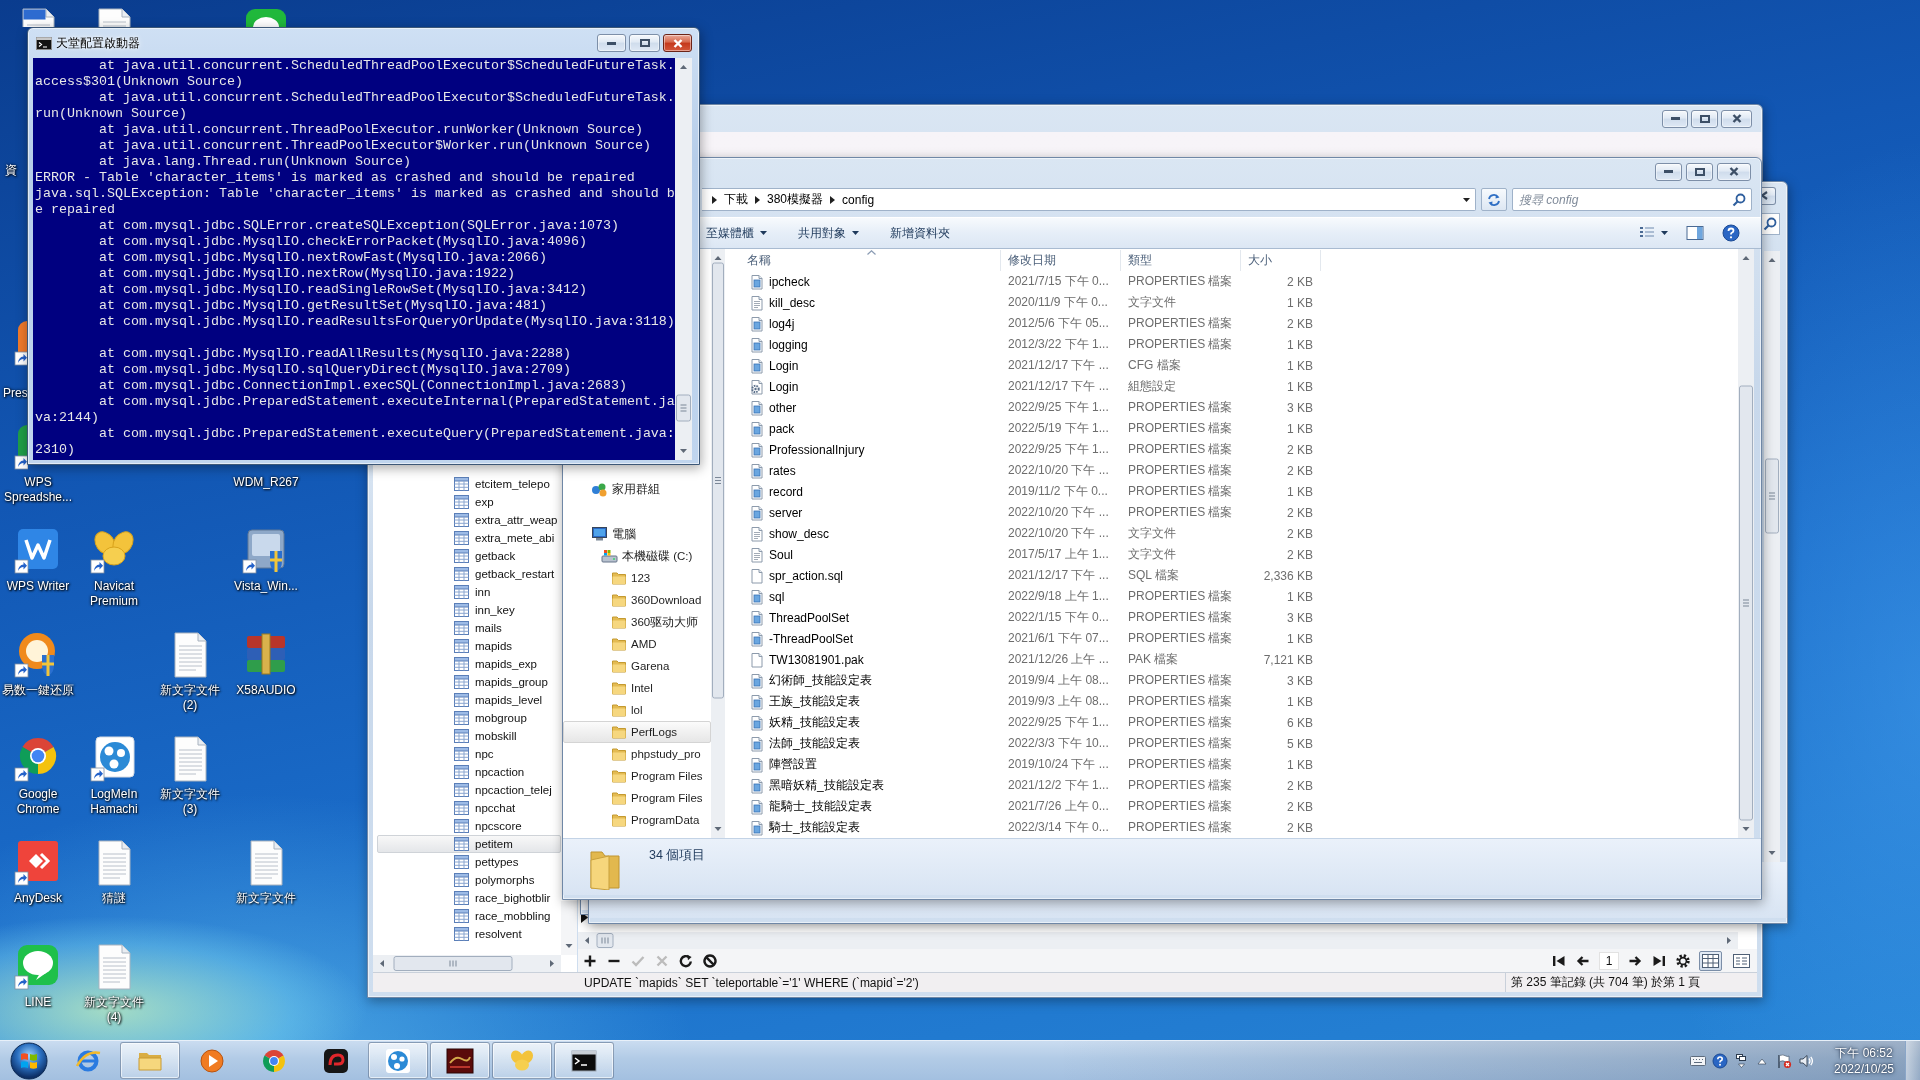 The height and width of the screenshot is (1080, 1920). What do you see at coordinates (801, 638) in the screenshot?
I see `file-name: -ThreadPoolSet` at bounding box center [801, 638].